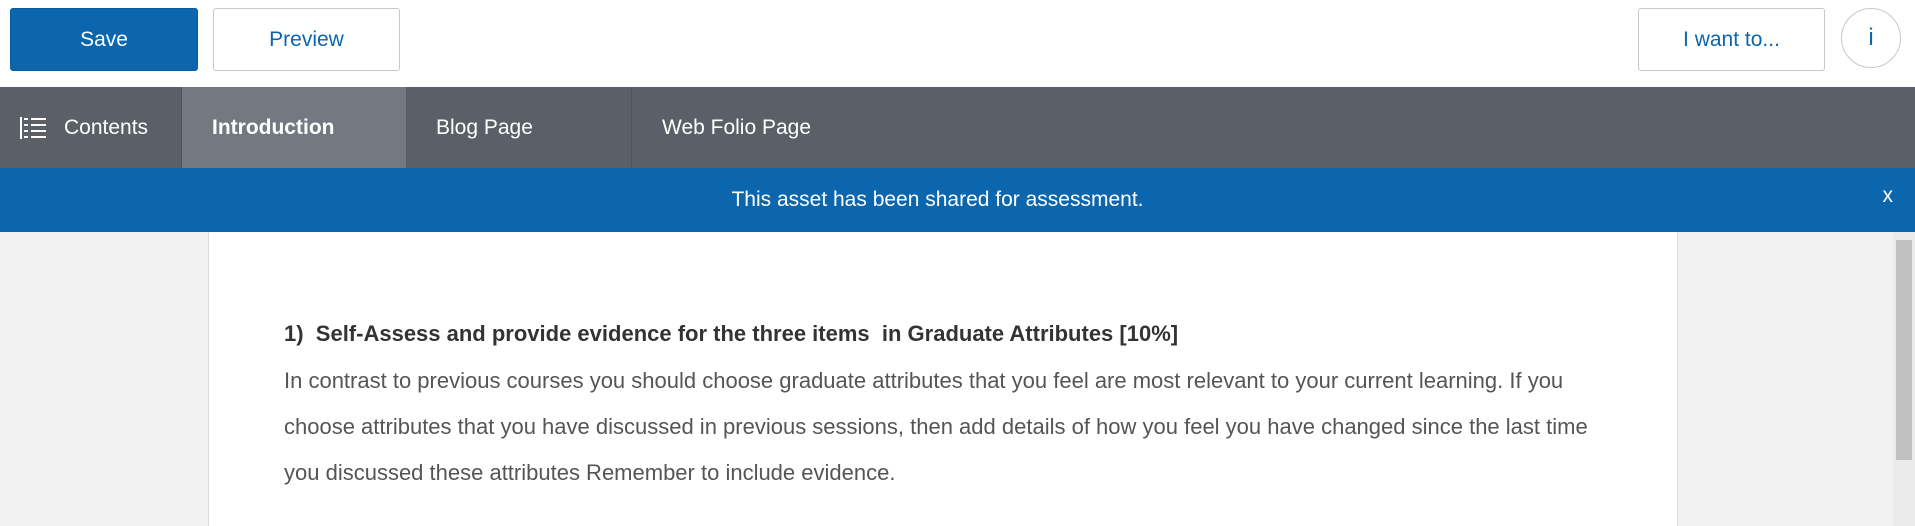 The height and width of the screenshot is (526, 1915). I want to click on preview-button: Preview, so click(306, 39).